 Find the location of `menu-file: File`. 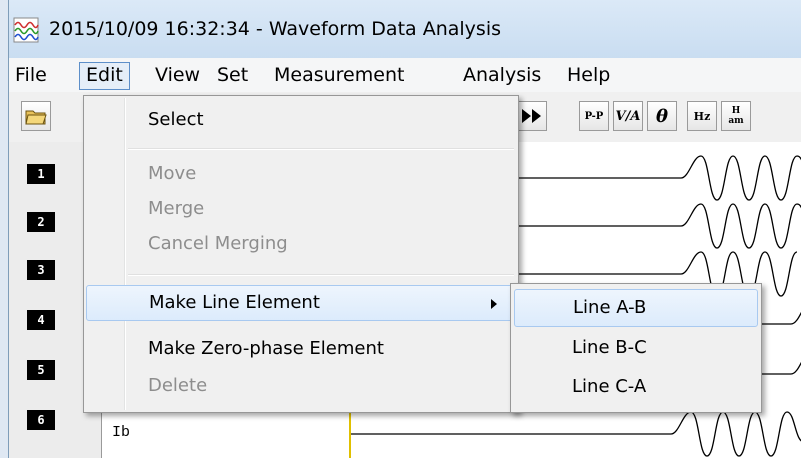

menu-file: File is located at coordinates (31, 75).